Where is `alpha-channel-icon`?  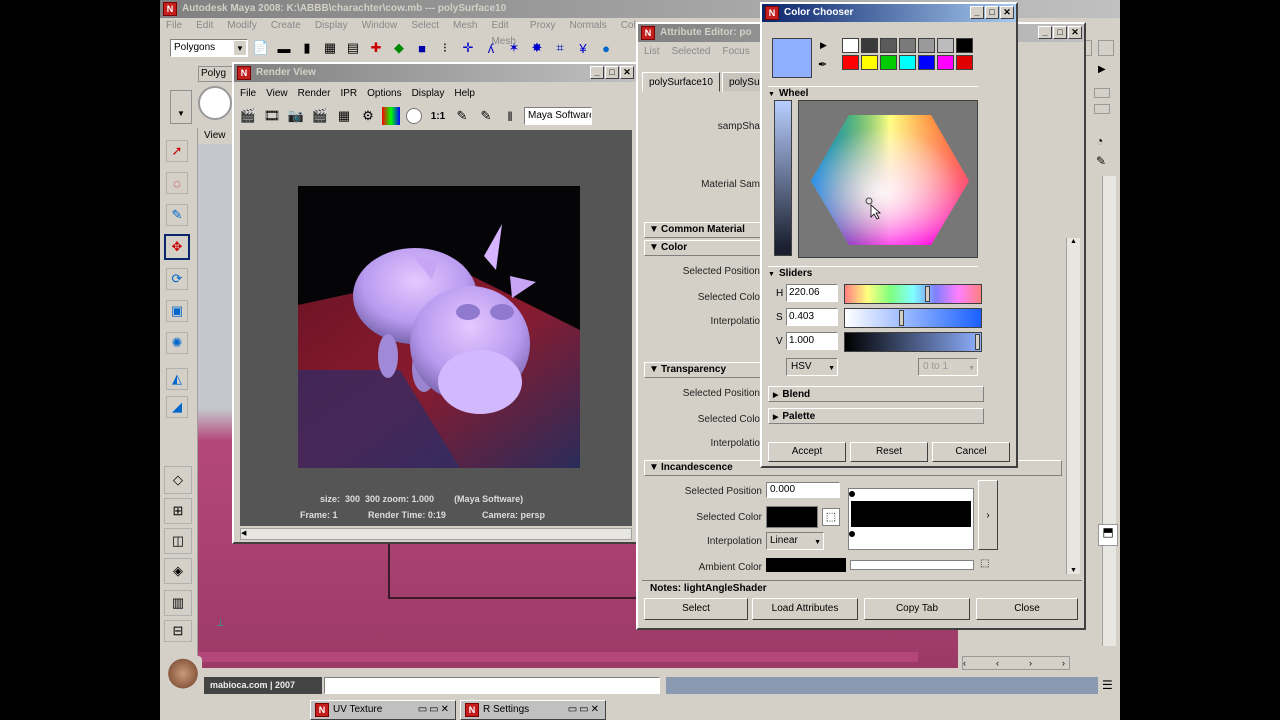
alpha-channel-icon is located at coordinates (414, 116).